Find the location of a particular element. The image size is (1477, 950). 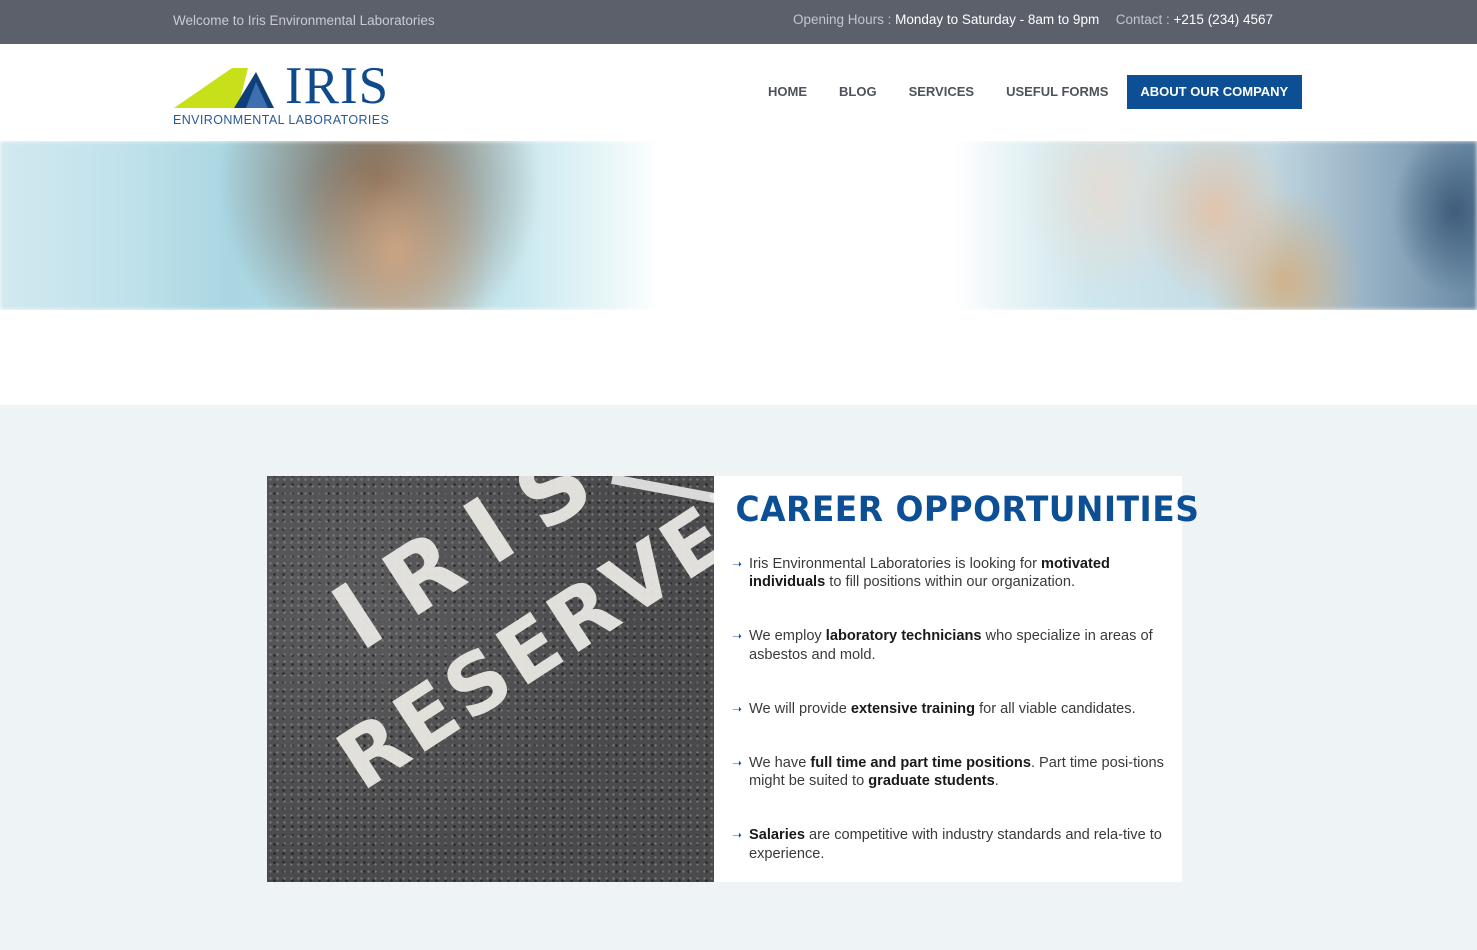

logo-wordmark: IRIS is located at coordinates (337, 86).